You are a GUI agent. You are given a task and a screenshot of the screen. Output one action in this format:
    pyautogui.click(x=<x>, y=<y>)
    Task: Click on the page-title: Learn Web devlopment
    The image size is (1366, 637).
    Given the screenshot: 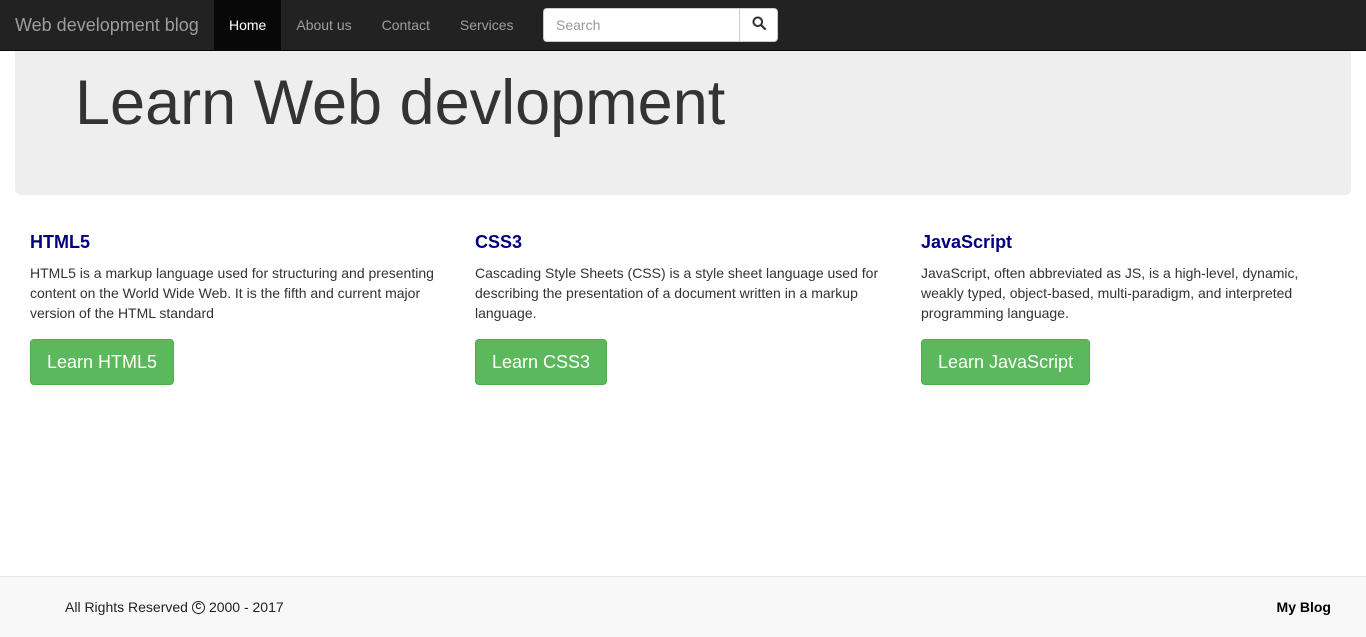 What is the action you would take?
    pyautogui.click(x=400, y=103)
    